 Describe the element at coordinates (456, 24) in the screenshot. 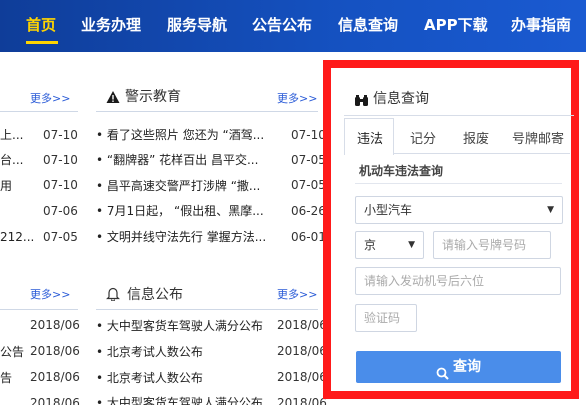

I see `nav-item-app-download: APP下载` at that location.